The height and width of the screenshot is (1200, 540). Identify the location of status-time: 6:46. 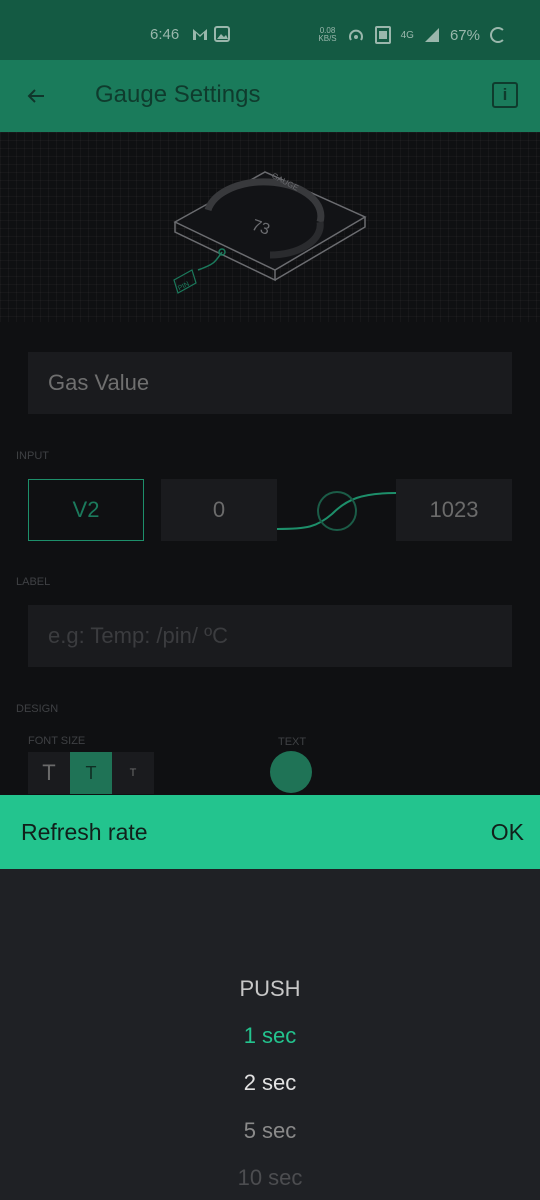
(165, 34).